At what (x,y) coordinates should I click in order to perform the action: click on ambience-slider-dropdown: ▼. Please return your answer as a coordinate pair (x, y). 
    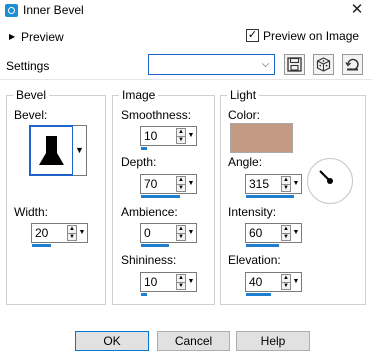
    Looking at the image, I should click on (191, 233).